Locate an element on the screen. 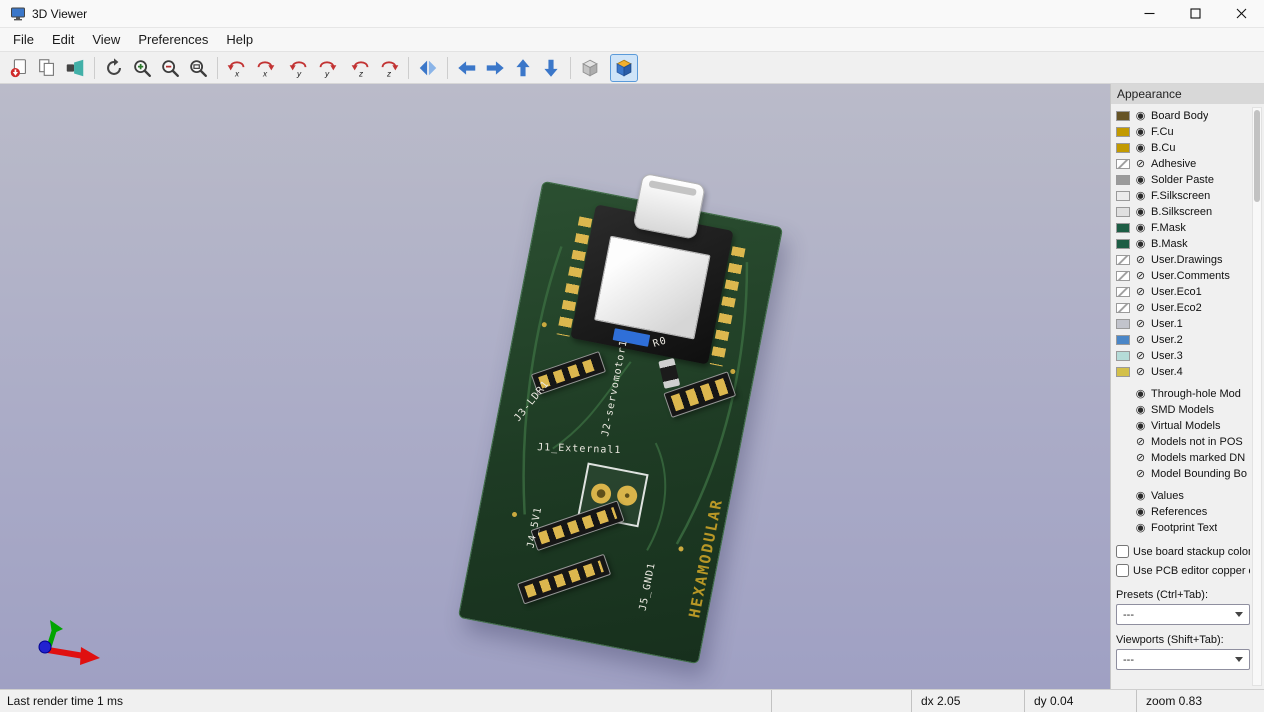 Image resolution: width=1264 pixels, height=712 pixels. layer-row: ⊘ User.Comments is located at coordinates (1183, 276).